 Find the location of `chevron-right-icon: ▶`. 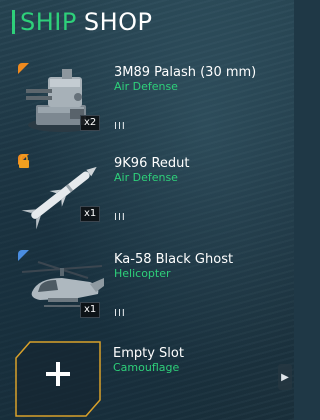

chevron-right-icon: ▶ is located at coordinates (285, 377).